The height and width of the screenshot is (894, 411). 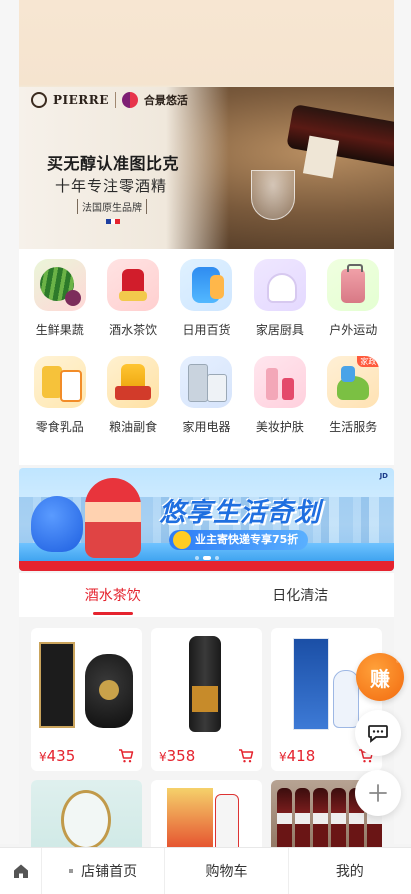 I want to click on nav-mine: 我的, so click(x=350, y=871).